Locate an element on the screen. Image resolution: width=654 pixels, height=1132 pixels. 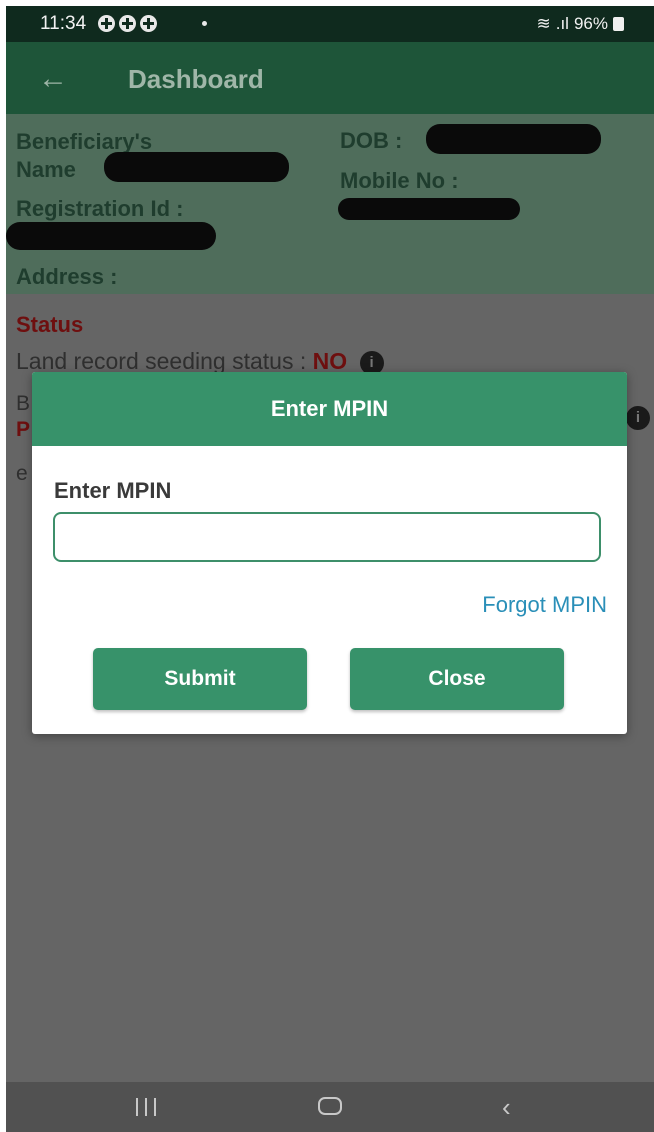
submit-button: Submit is located at coordinates (200, 679).